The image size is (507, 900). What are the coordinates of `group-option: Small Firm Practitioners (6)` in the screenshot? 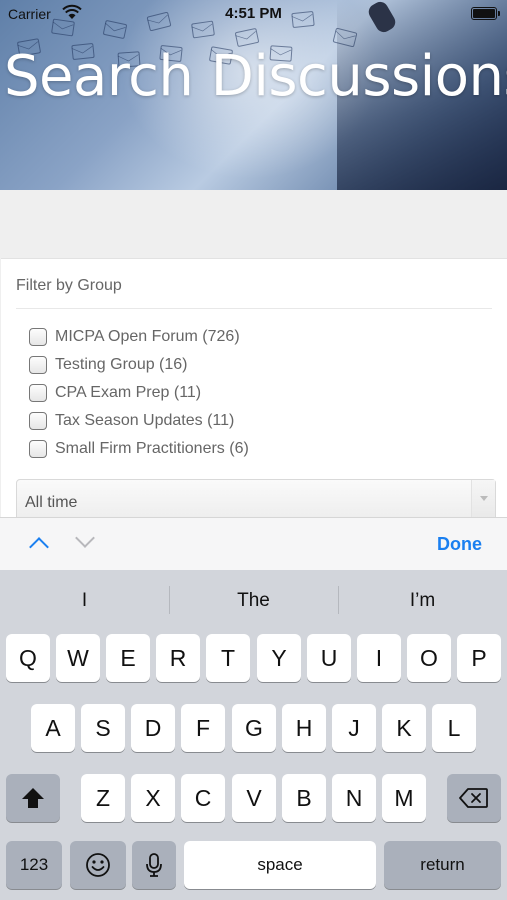 It's located at (139, 449).